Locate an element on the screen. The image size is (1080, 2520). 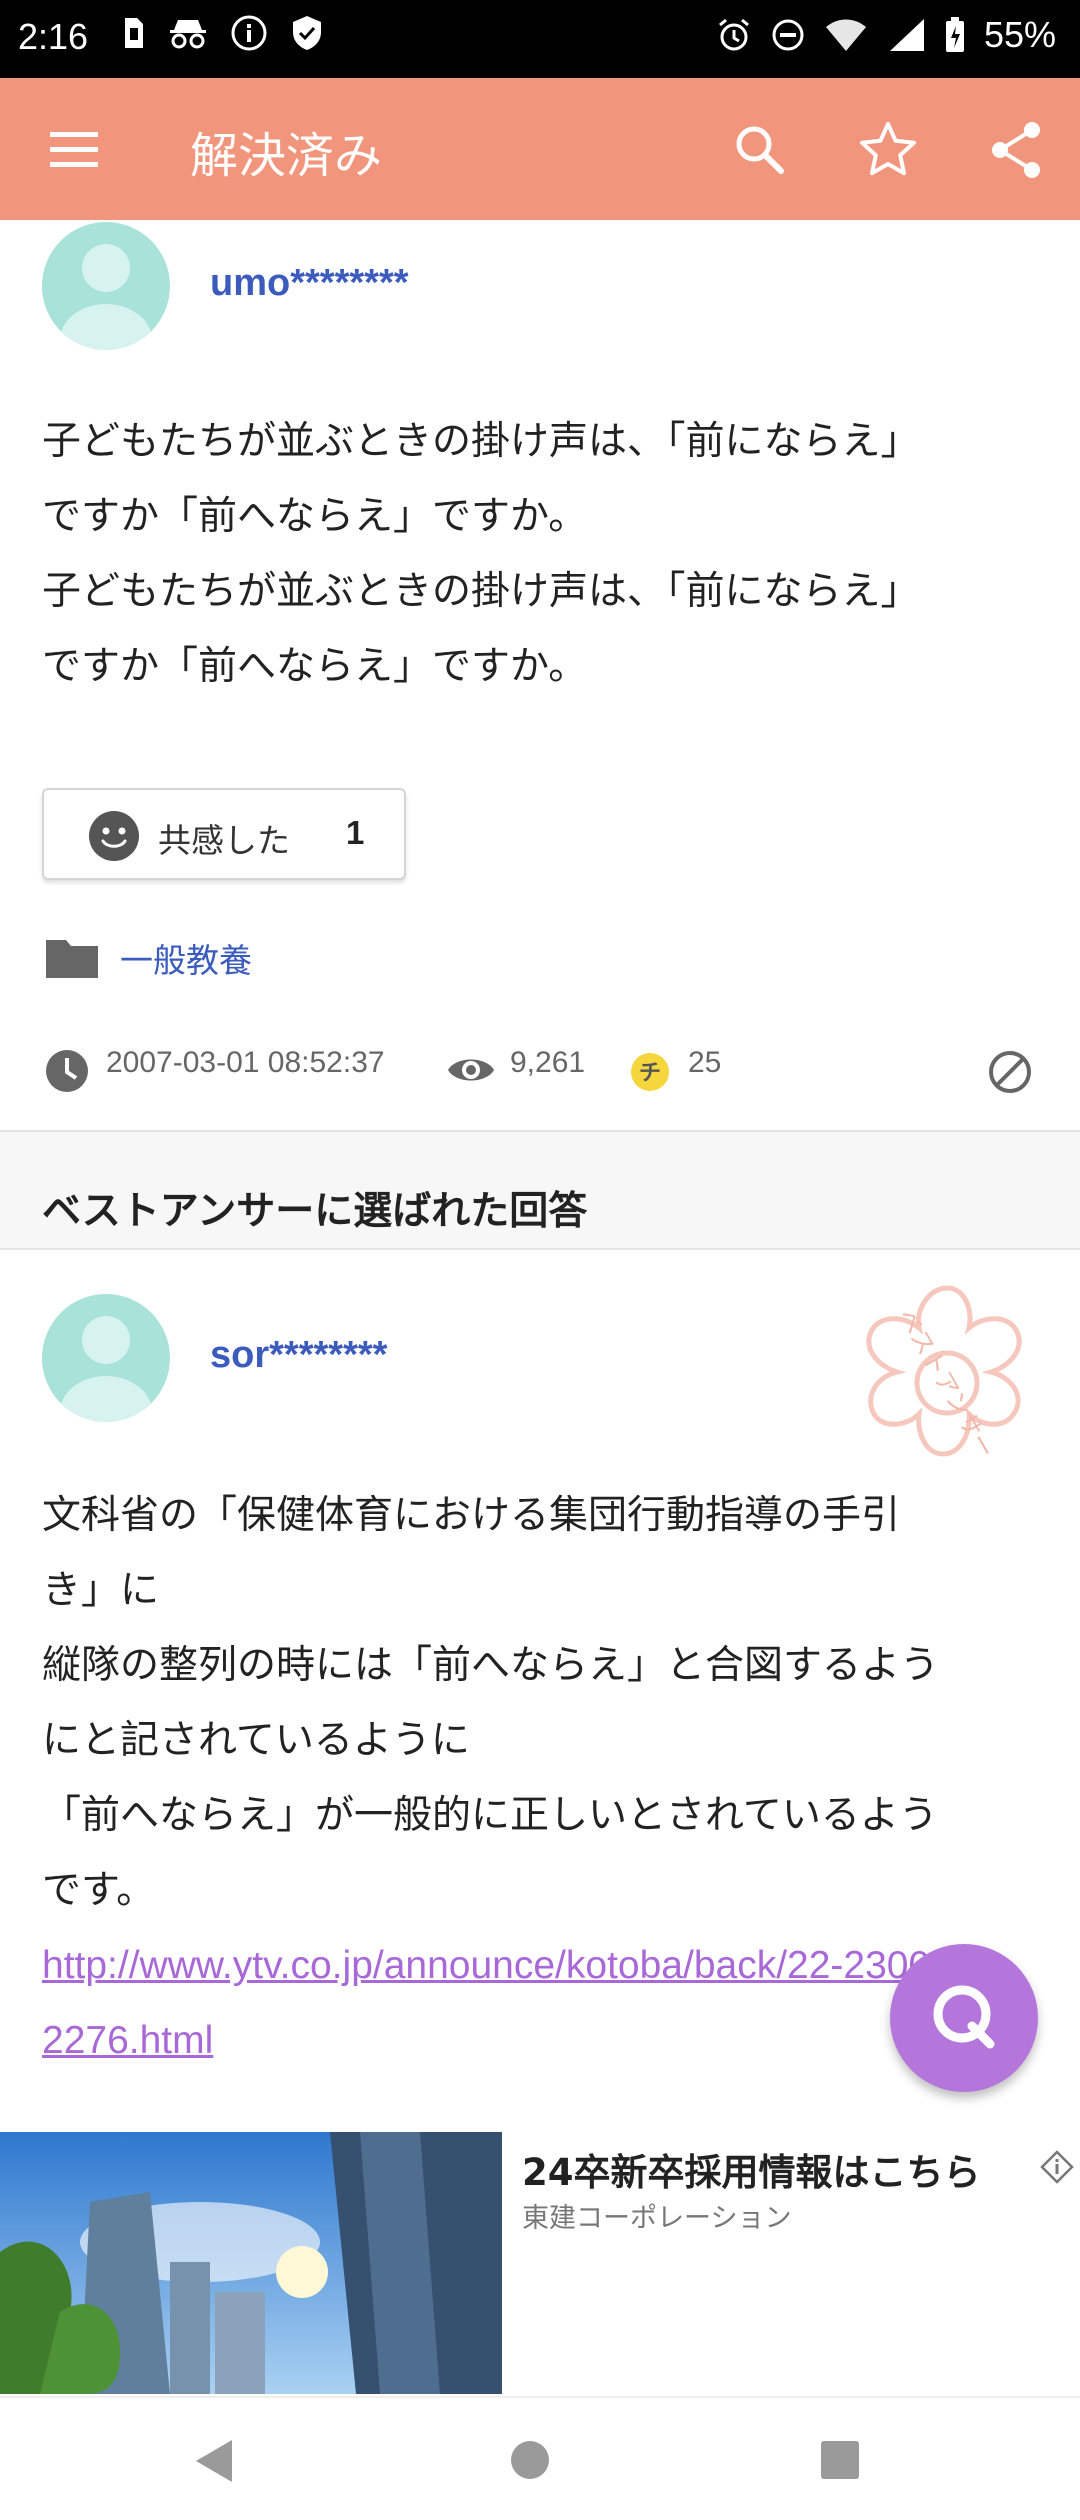
post-date: 2007-03-01 08:52:37 is located at coordinates (245, 1062).